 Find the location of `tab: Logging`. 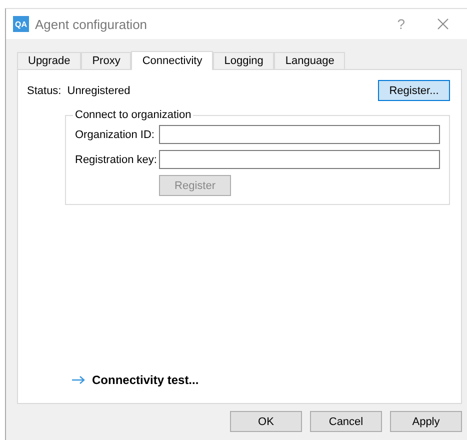

tab: Logging is located at coordinates (243, 60).